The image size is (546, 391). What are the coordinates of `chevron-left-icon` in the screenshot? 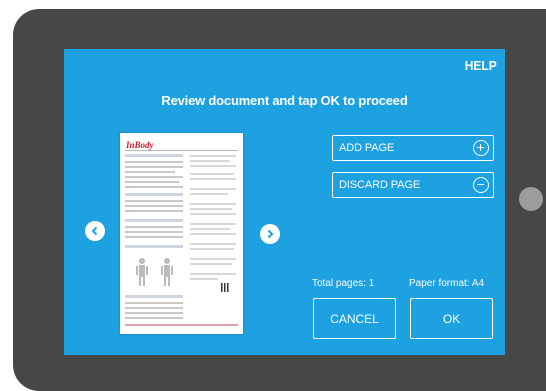 It's located at (94, 231).